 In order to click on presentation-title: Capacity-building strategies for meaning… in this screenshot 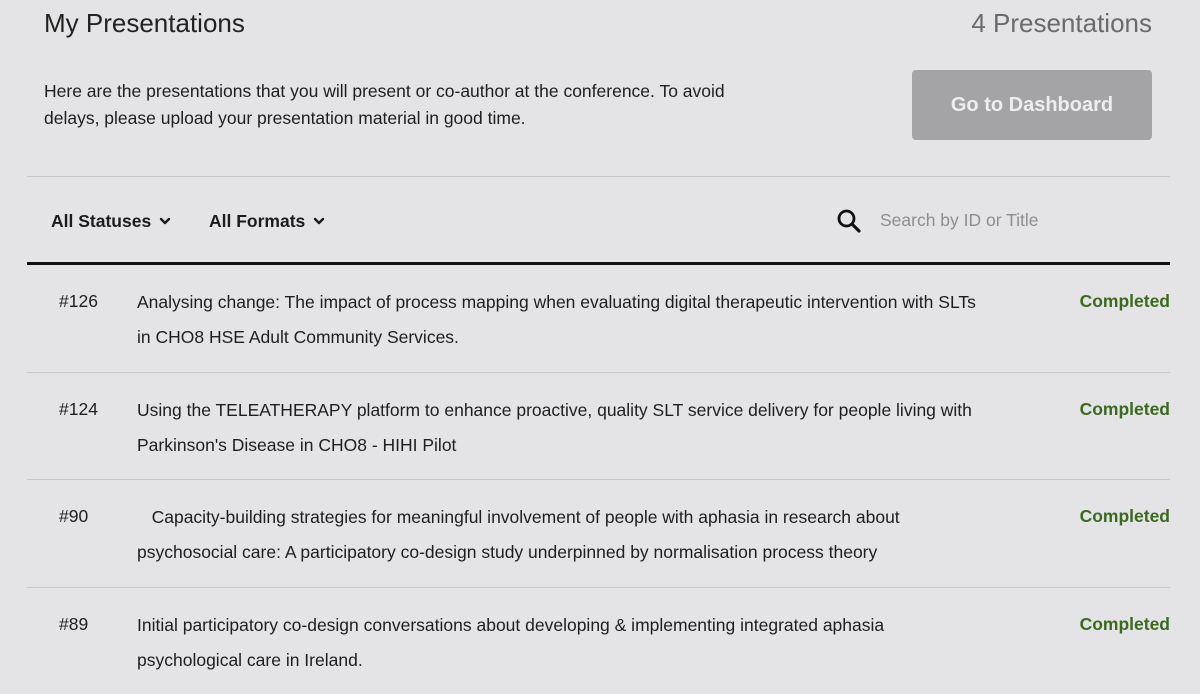, I will do `click(557, 535)`.